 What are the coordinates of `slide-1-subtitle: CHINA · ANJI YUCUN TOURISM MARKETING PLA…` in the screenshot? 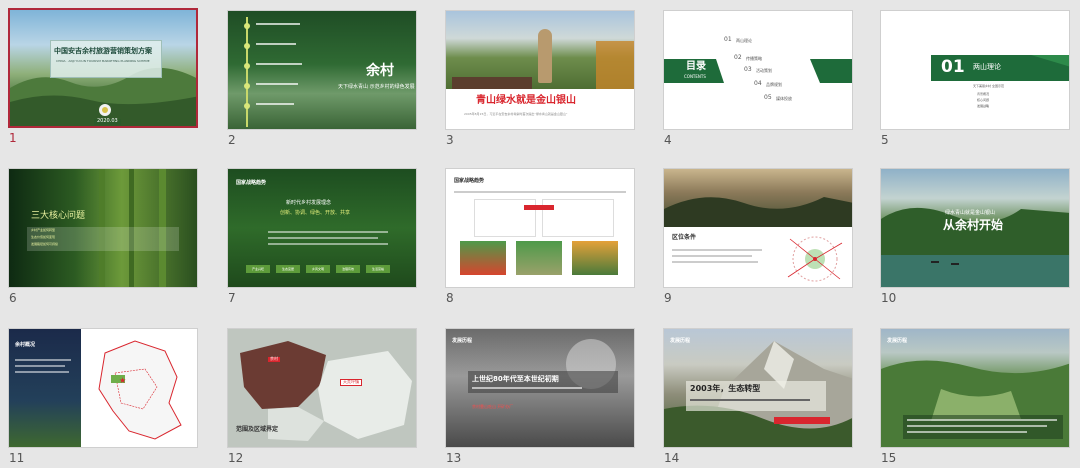 It's located at (103, 61).